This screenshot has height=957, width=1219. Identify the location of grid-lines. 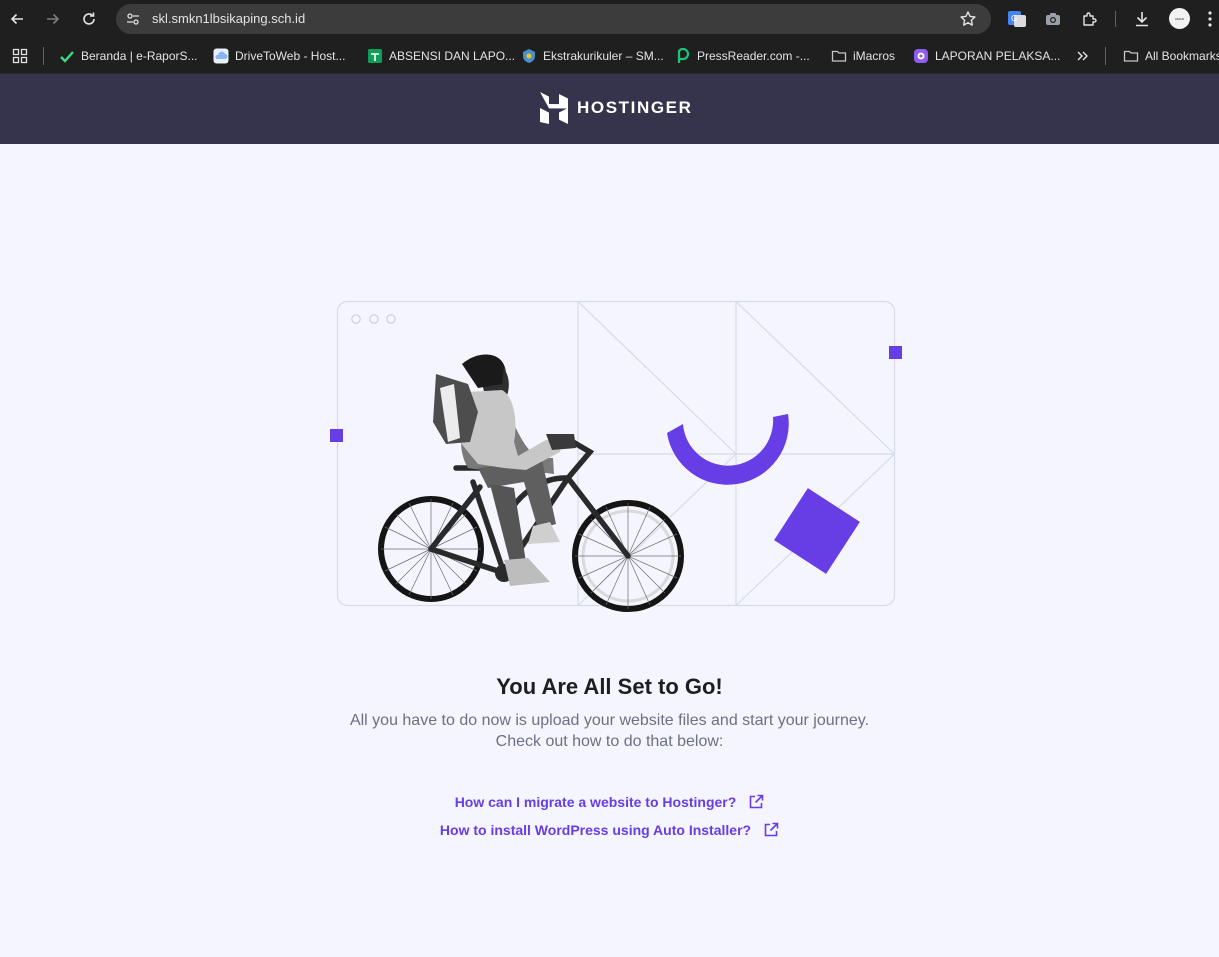
(736, 453).